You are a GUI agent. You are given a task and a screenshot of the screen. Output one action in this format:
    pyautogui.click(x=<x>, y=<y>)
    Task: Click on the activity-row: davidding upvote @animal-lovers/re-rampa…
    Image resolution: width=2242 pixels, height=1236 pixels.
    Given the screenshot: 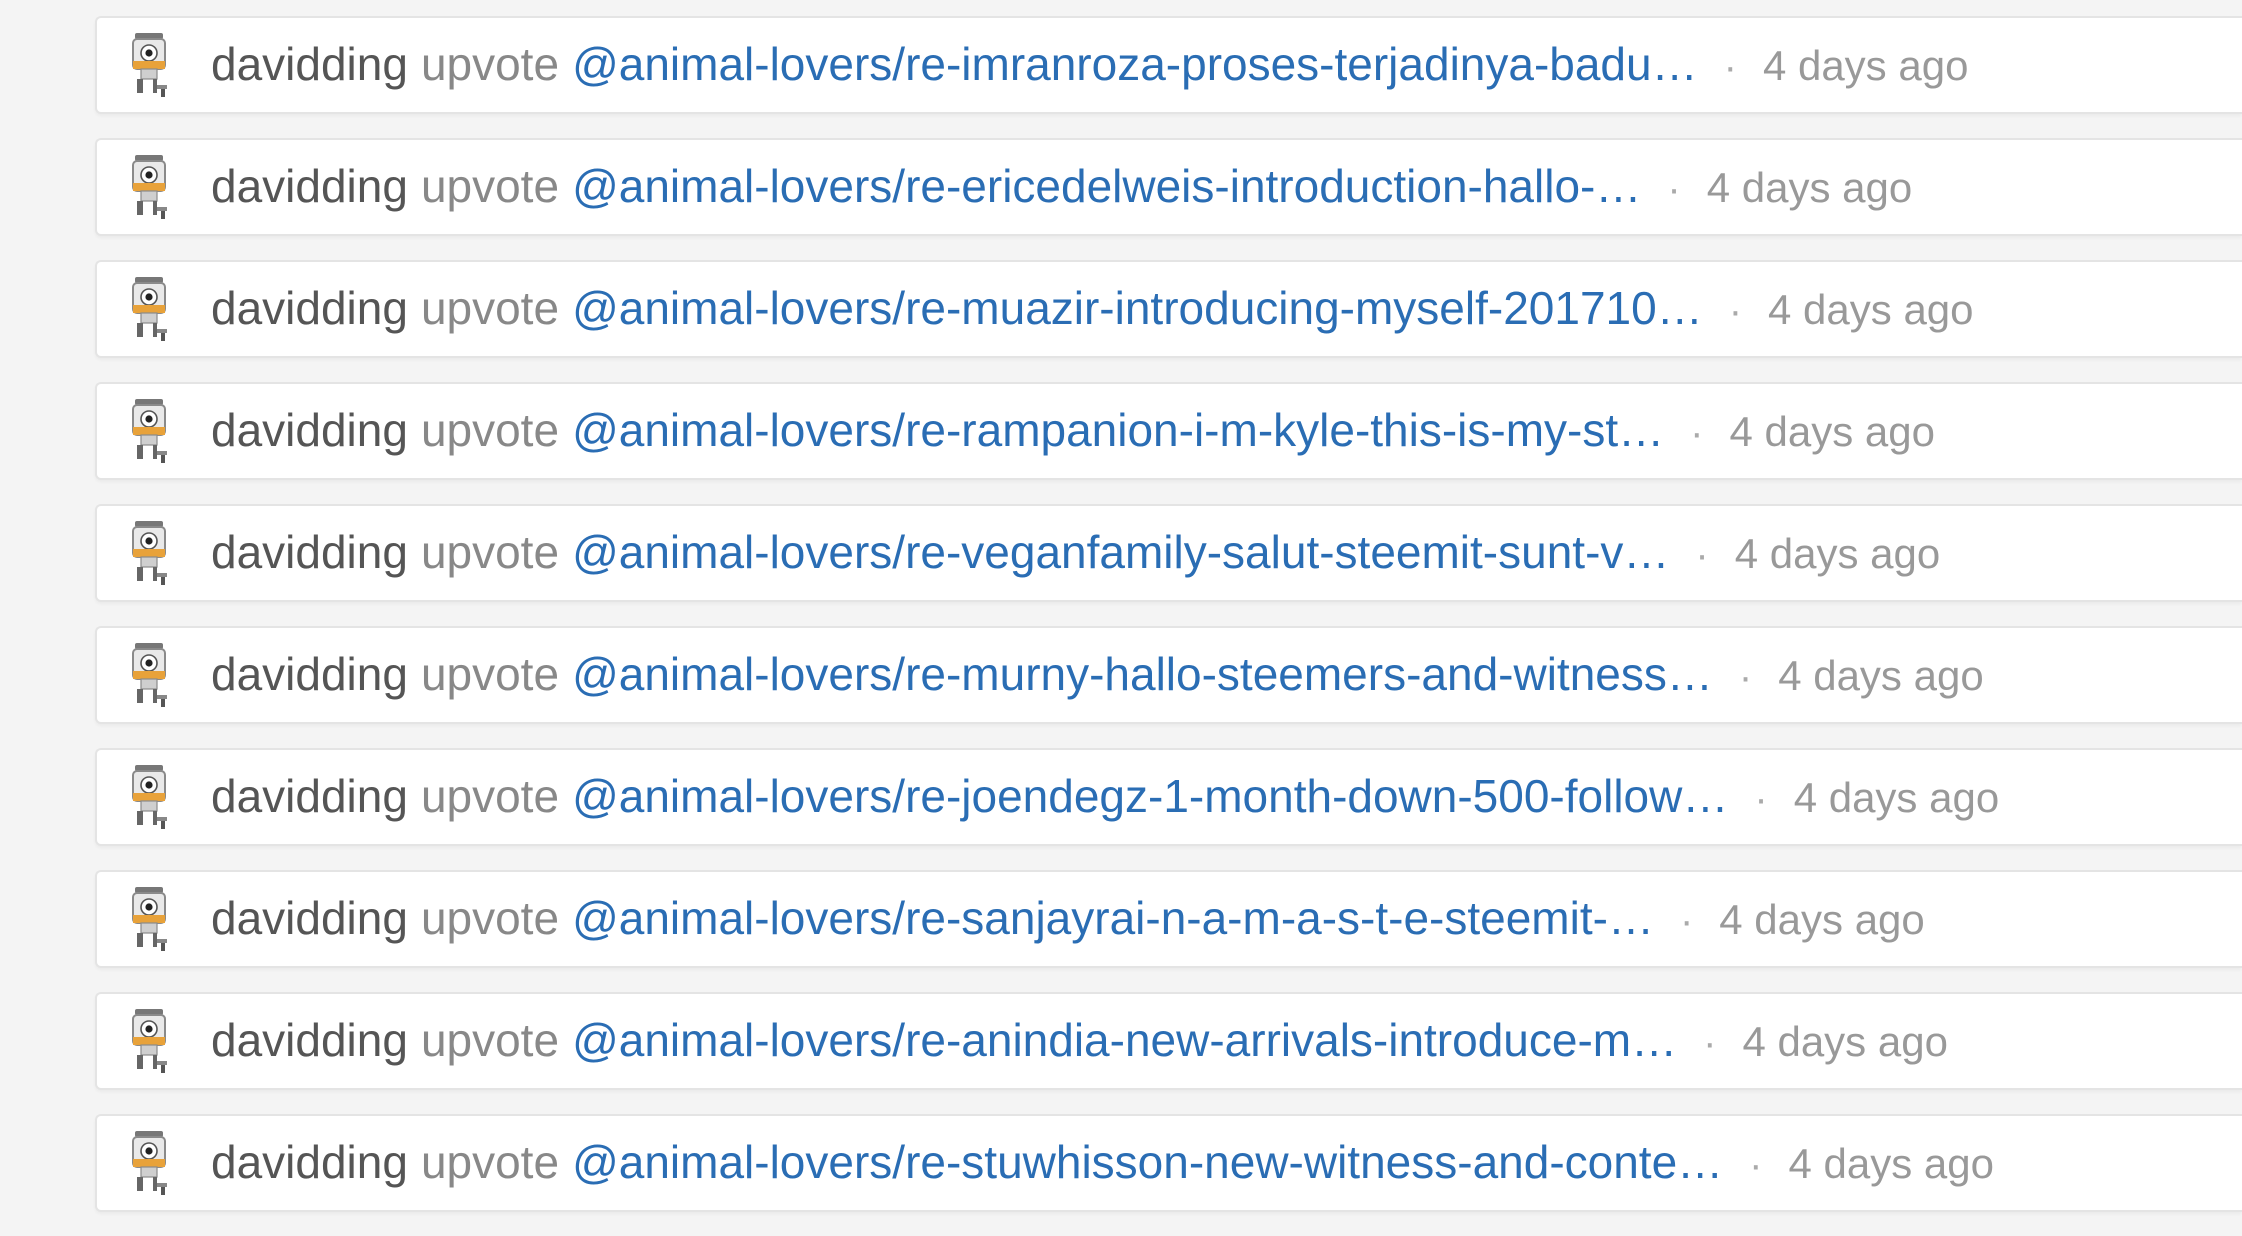 What is the action you would take?
    pyautogui.click(x=1168, y=431)
    